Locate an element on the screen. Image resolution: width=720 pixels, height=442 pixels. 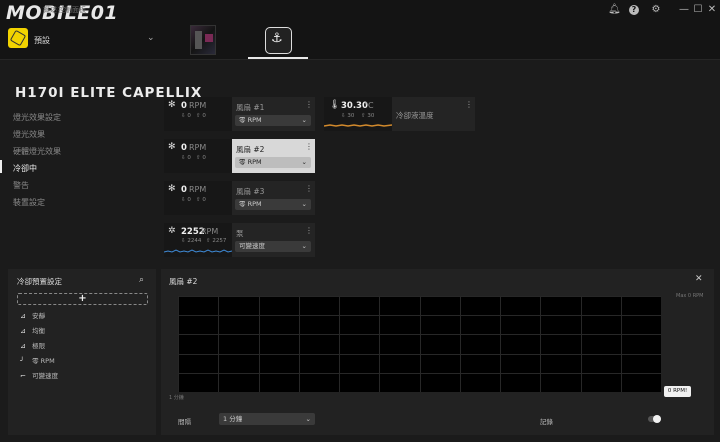
extreme-curve-icon: ⊿ is located at coordinates (23, 346).